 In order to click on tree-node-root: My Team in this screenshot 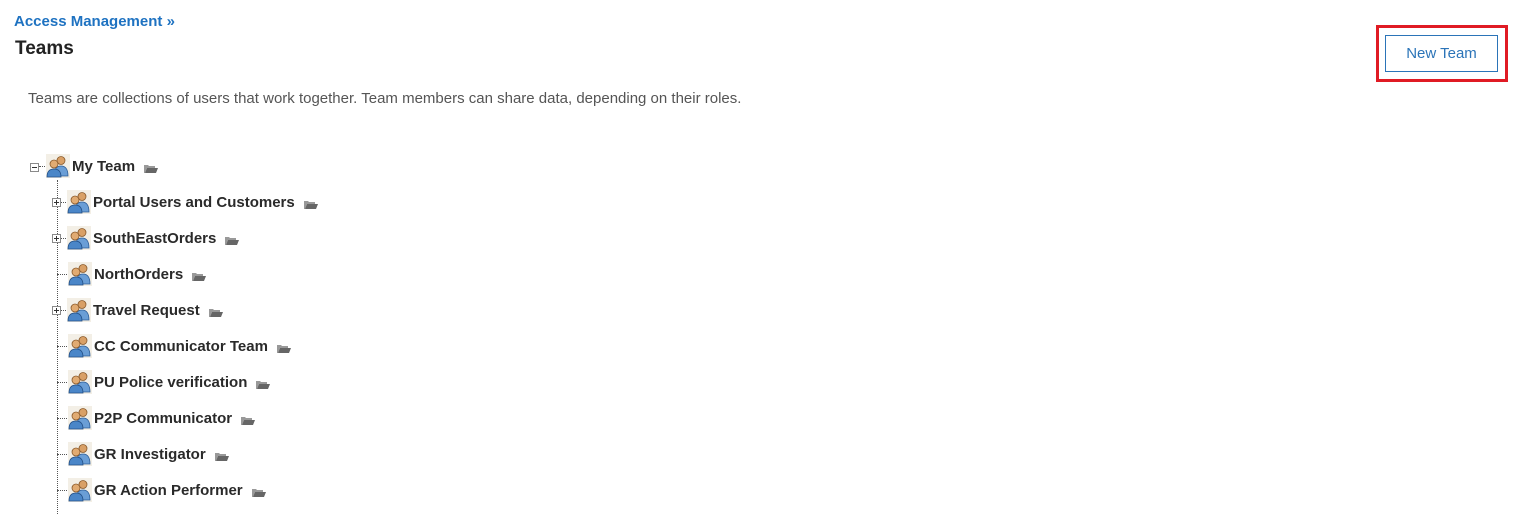, I will do `click(94, 166)`.